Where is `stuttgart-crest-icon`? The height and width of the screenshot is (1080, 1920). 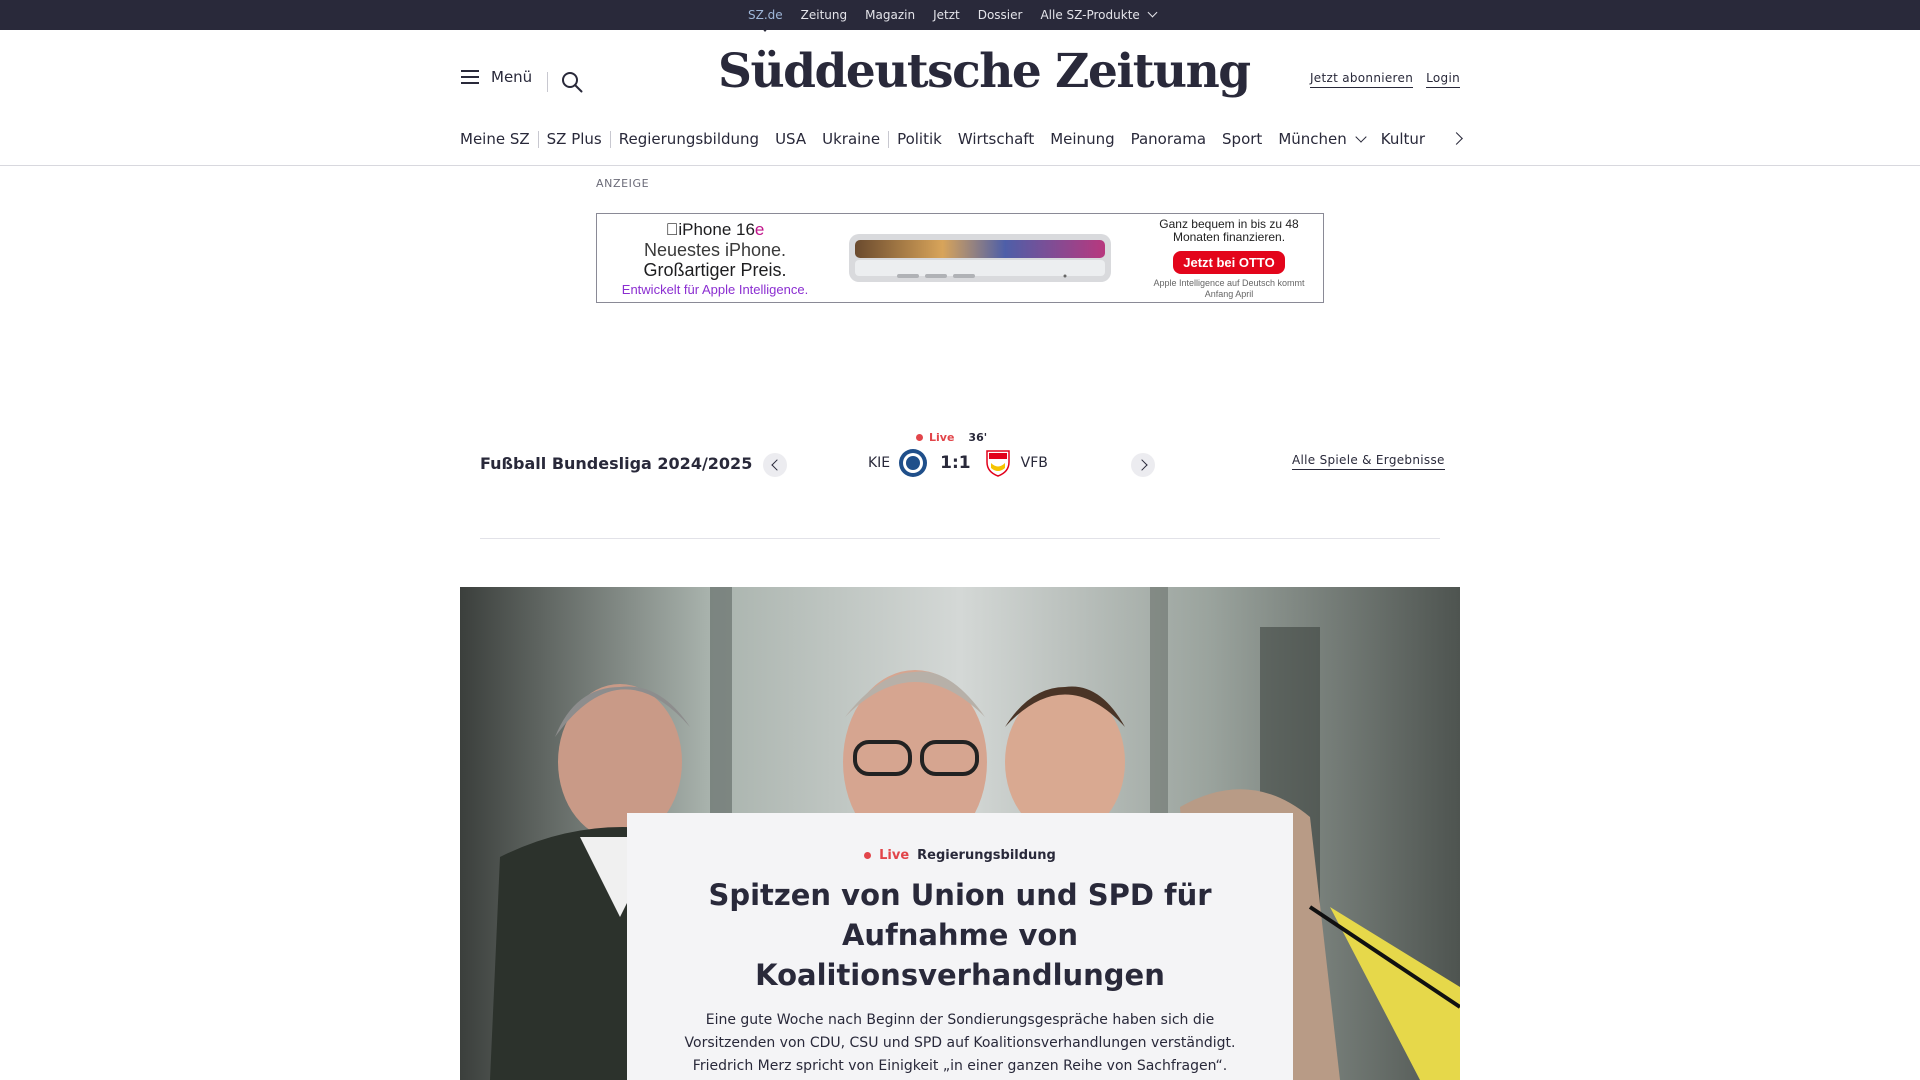 stuttgart-crest-icon is located at coordinates (997, 463).